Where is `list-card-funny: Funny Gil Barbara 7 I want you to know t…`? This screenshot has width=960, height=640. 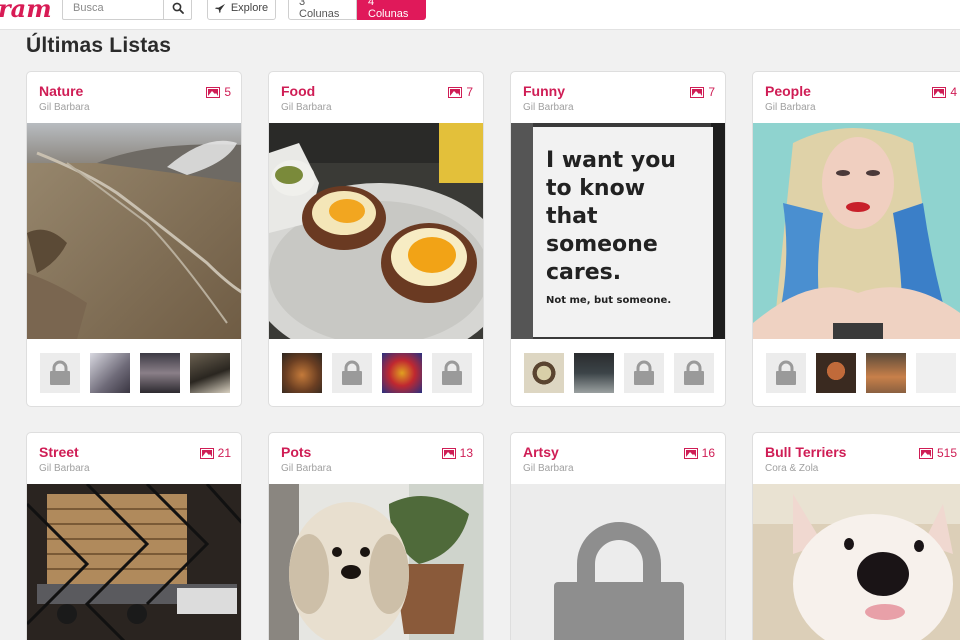
list-card-funny: Funny Gil Barbara 7 I want you to know t… is located at coordinates (618, 239).